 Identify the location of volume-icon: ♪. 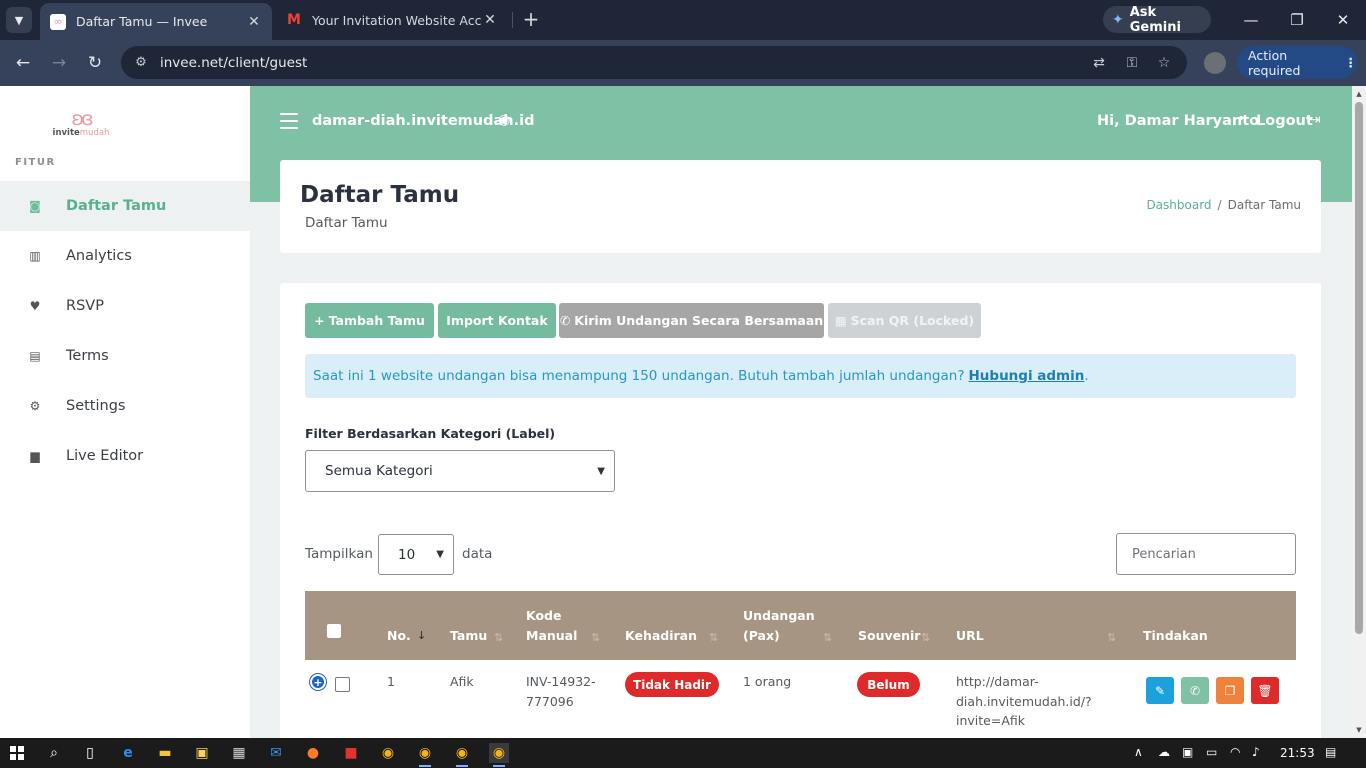
(1256, 752).